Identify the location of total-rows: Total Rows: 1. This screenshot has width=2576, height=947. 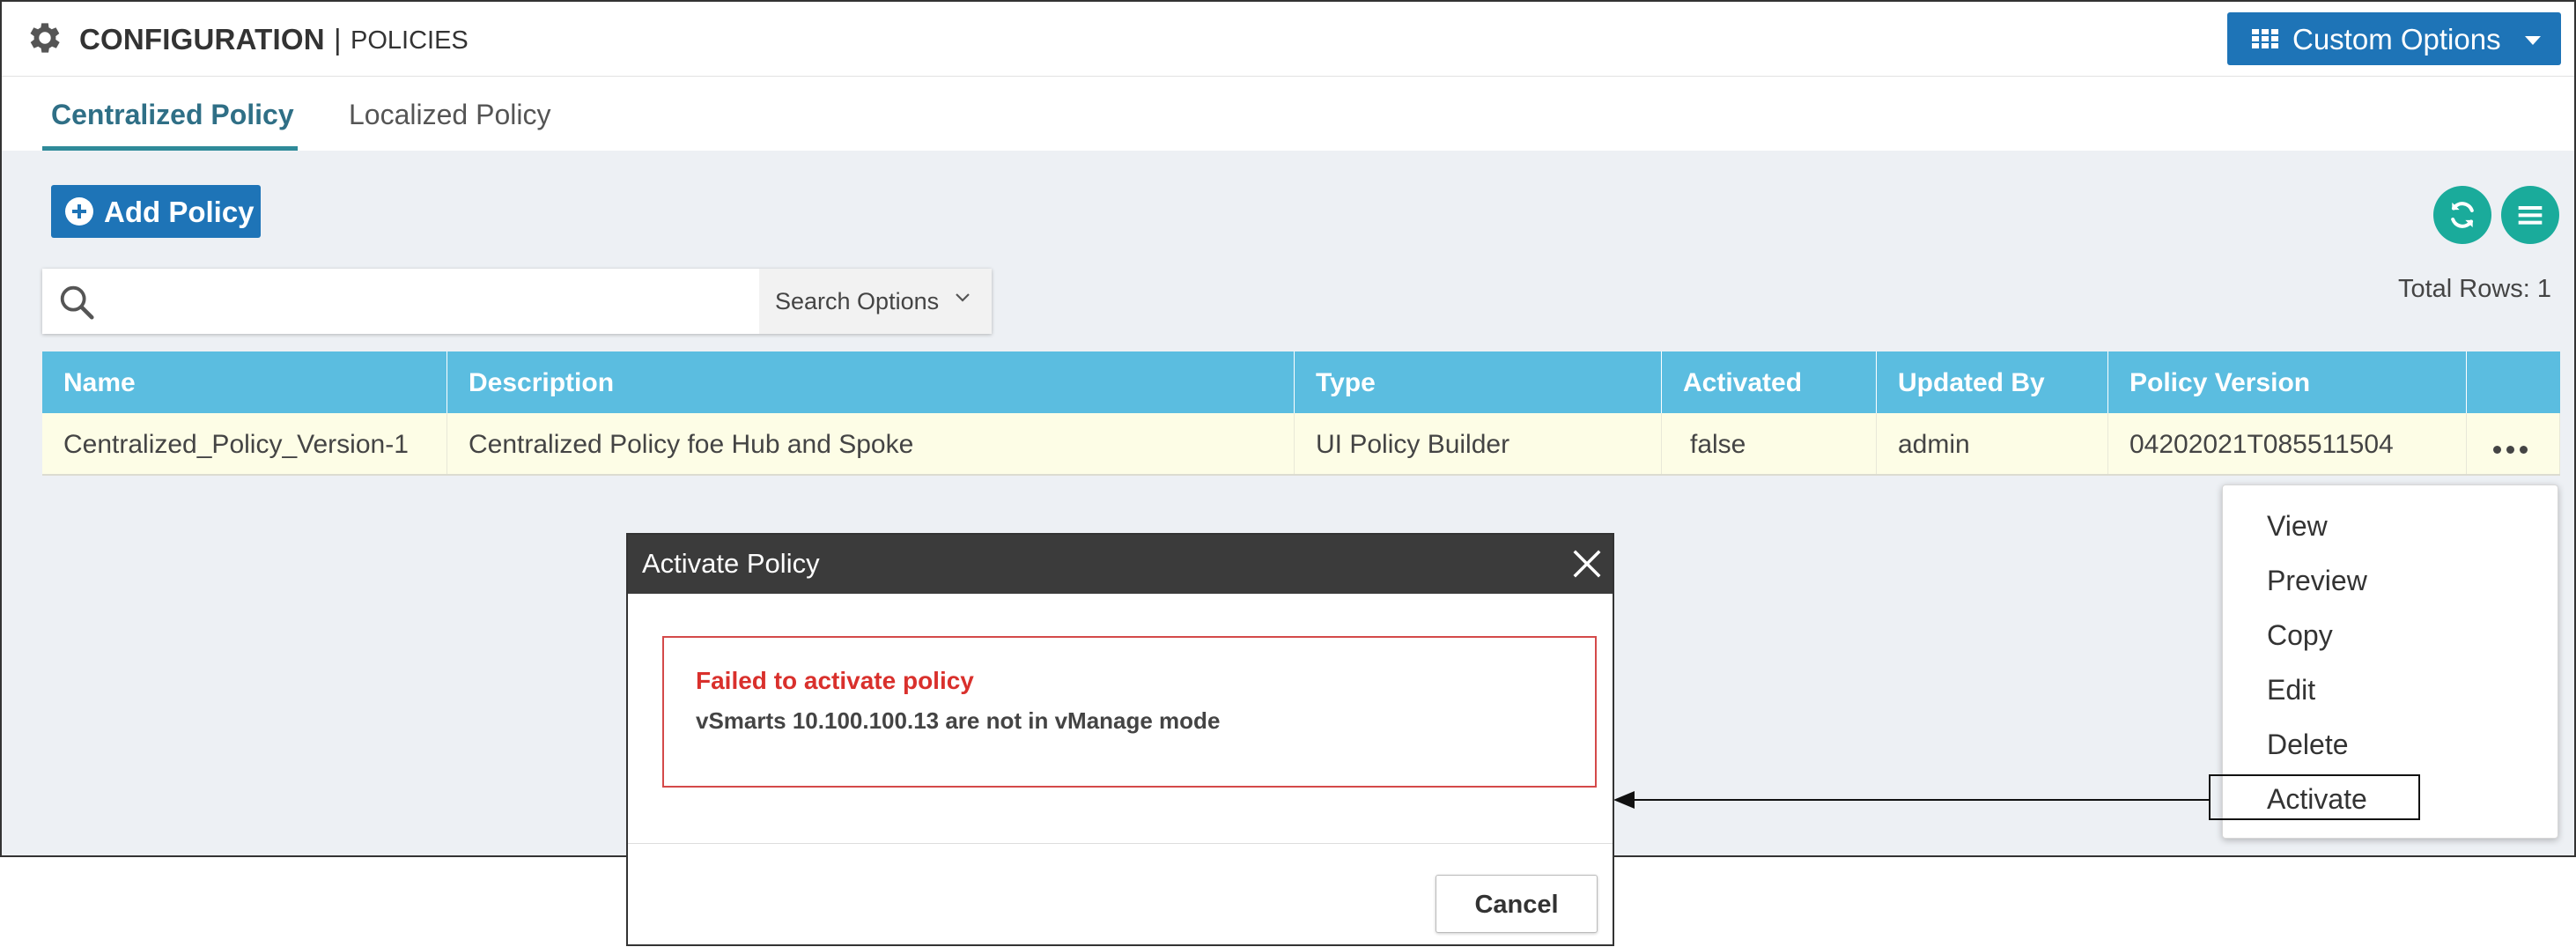
(2461, 289).